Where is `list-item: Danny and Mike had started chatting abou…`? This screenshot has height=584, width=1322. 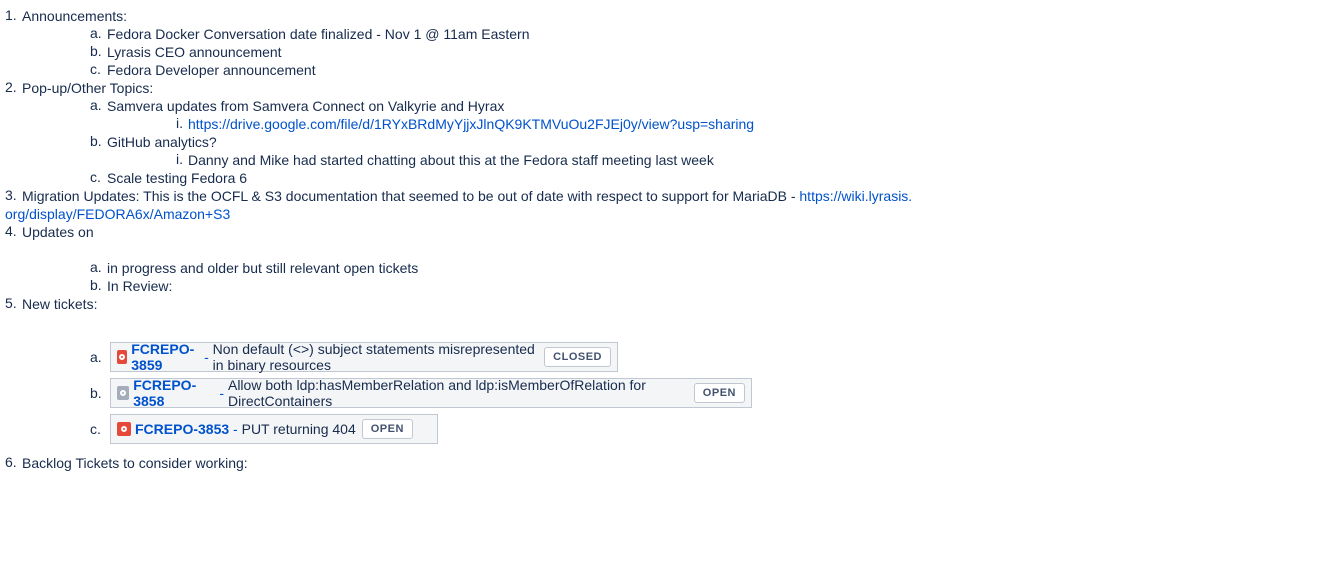 list-item: Danny and Mike had started chatting abou… is located at coordinates (451, 160).